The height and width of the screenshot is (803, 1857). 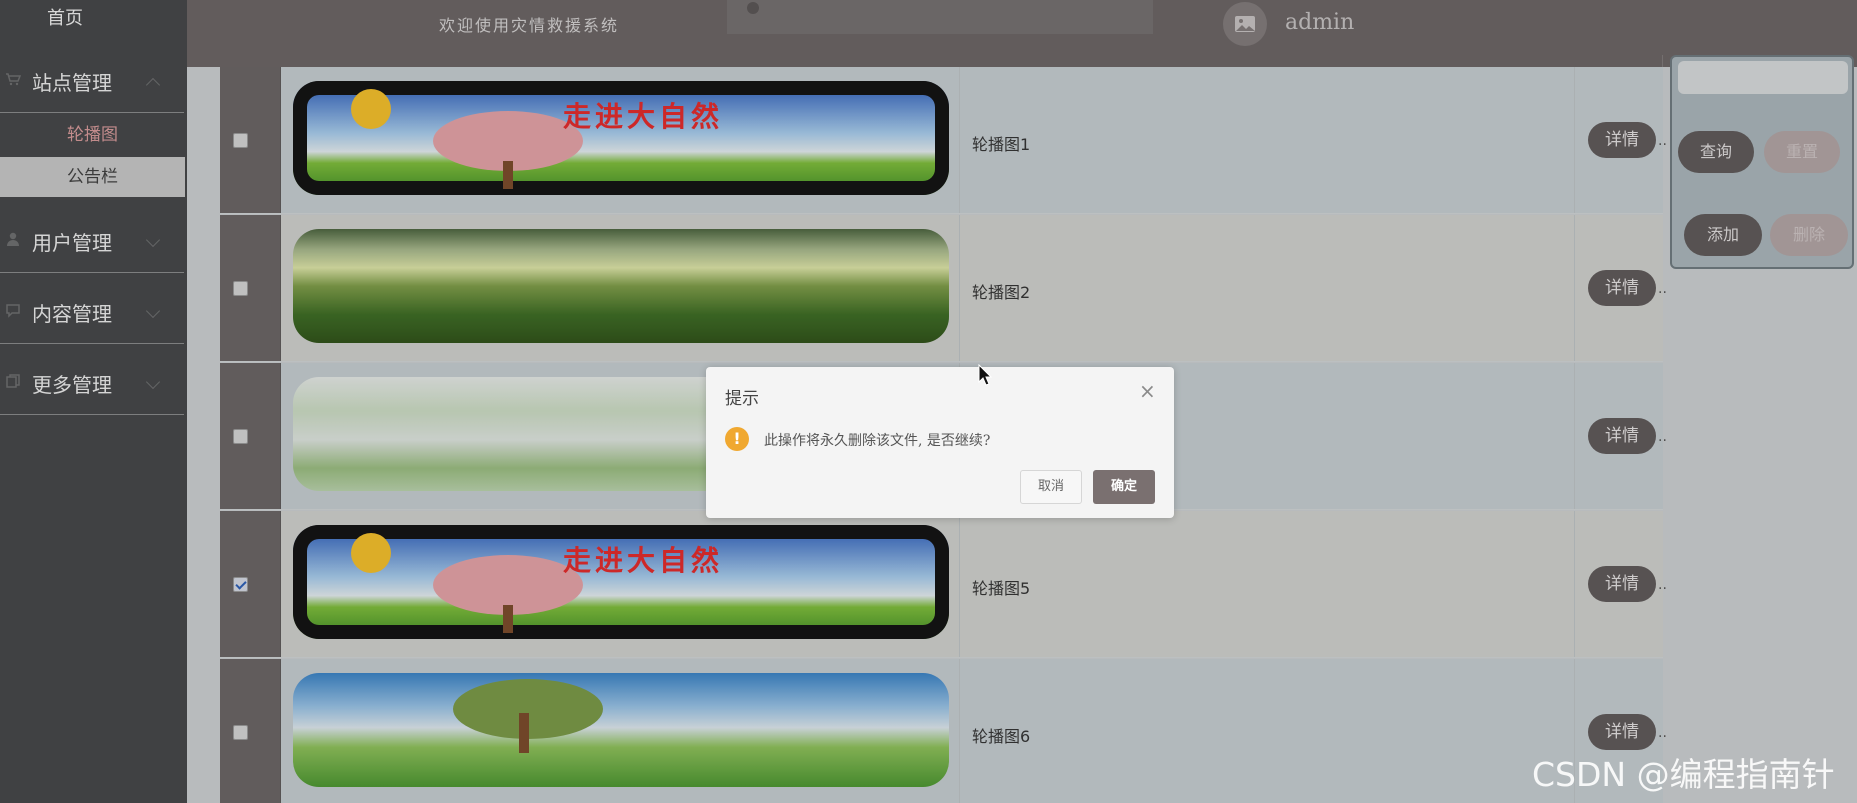 I want to click on confirm-dialog: 提示 × ! 此操作将永久删除该文件, 是否继续? 取消 确定, so click(x=940, y=442).